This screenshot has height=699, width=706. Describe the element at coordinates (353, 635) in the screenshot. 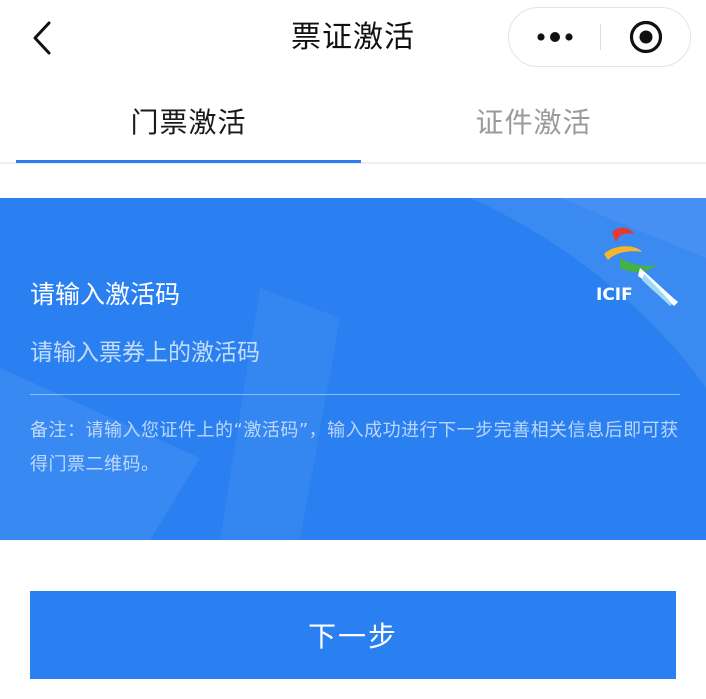

I see `next-step-button: 下一步` at that location.